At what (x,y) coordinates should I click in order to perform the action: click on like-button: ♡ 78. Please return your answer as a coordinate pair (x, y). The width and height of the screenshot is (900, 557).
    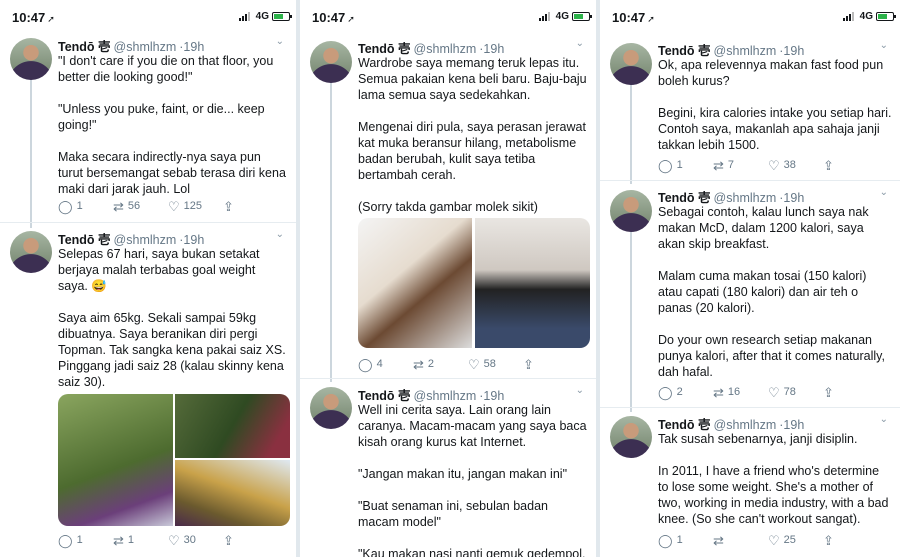
    Looking at the image, I should click on (795, 392).